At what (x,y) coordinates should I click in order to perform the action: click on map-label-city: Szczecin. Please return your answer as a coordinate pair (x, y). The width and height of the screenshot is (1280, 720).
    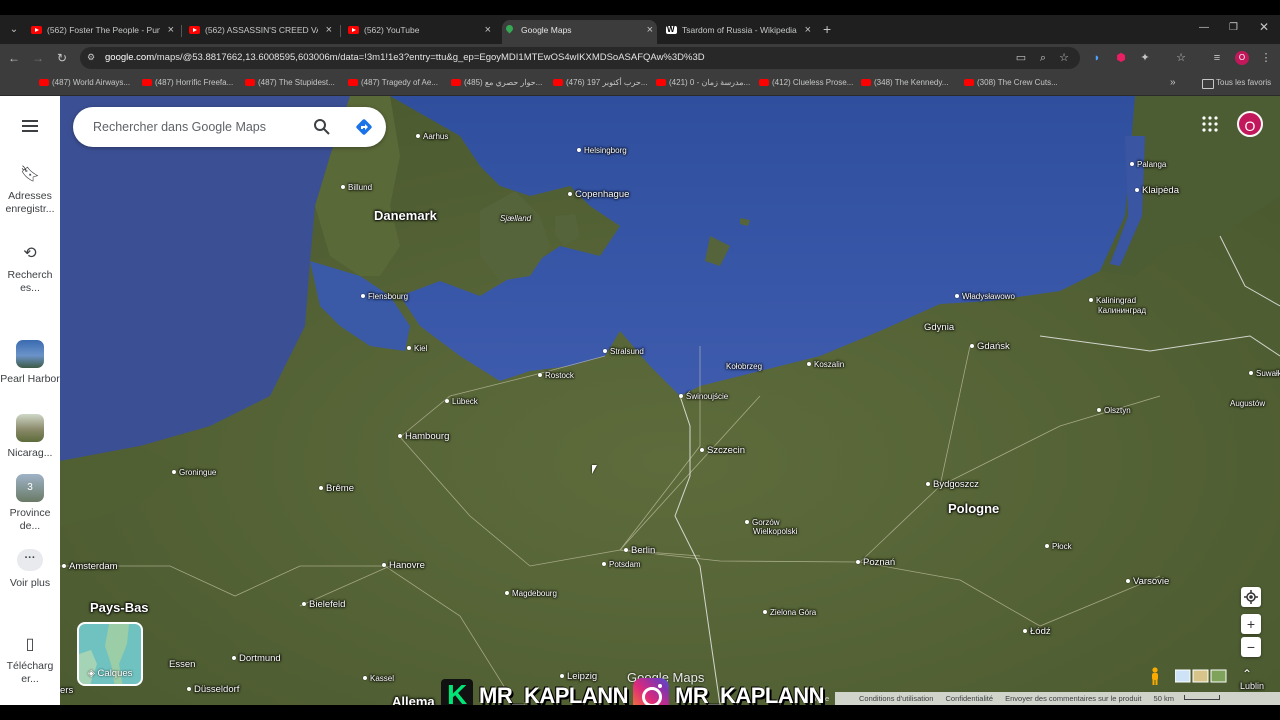
    Looking at the image, I should click on (722, 451).